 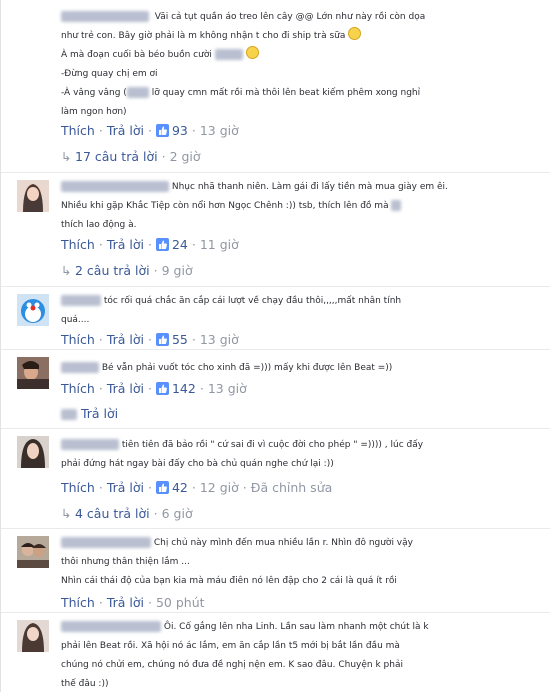 I want to click on comment-time: 50 phút, so click(x=180, y=602).